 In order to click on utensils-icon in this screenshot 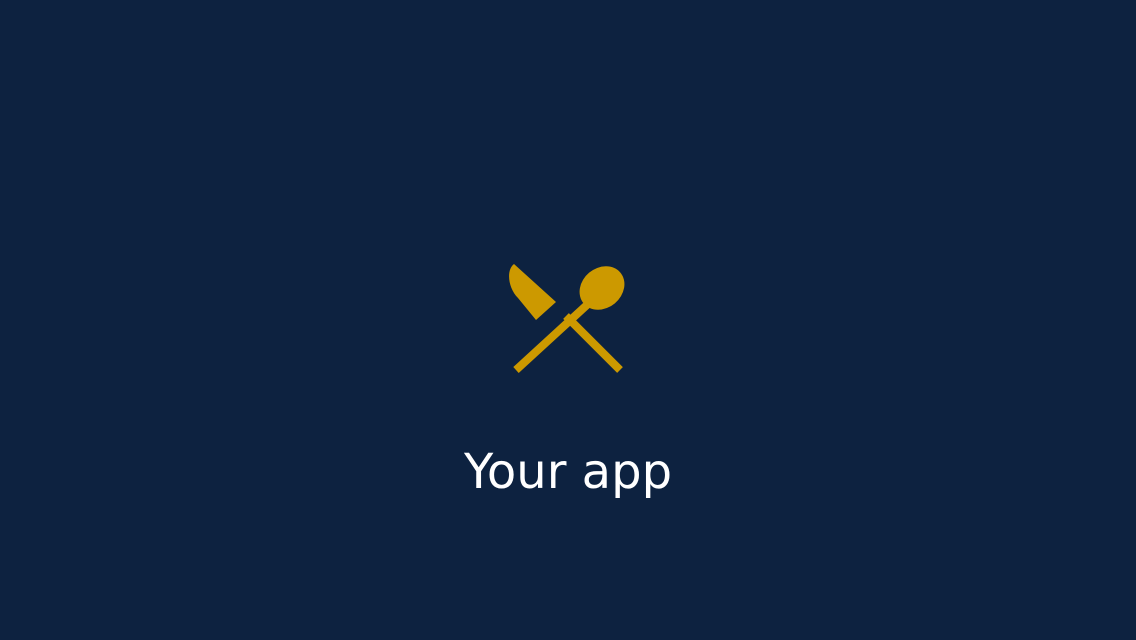, I will do `click(568, 322)`.